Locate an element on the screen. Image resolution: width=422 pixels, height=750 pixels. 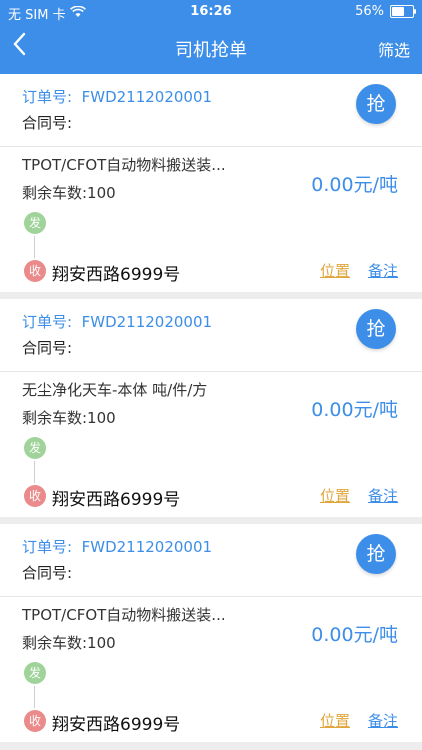
page-title: 司机抢单 is located at coordinates (211, 50).